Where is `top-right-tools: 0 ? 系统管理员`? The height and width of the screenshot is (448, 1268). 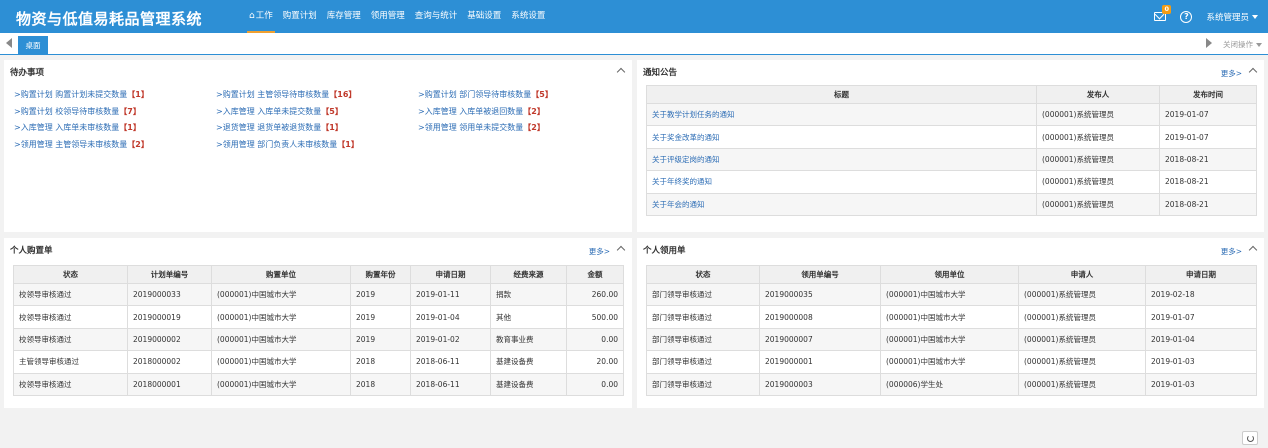
top-right-tools: 0 ? 系统管理员 is located at coordinates (1206, 16).